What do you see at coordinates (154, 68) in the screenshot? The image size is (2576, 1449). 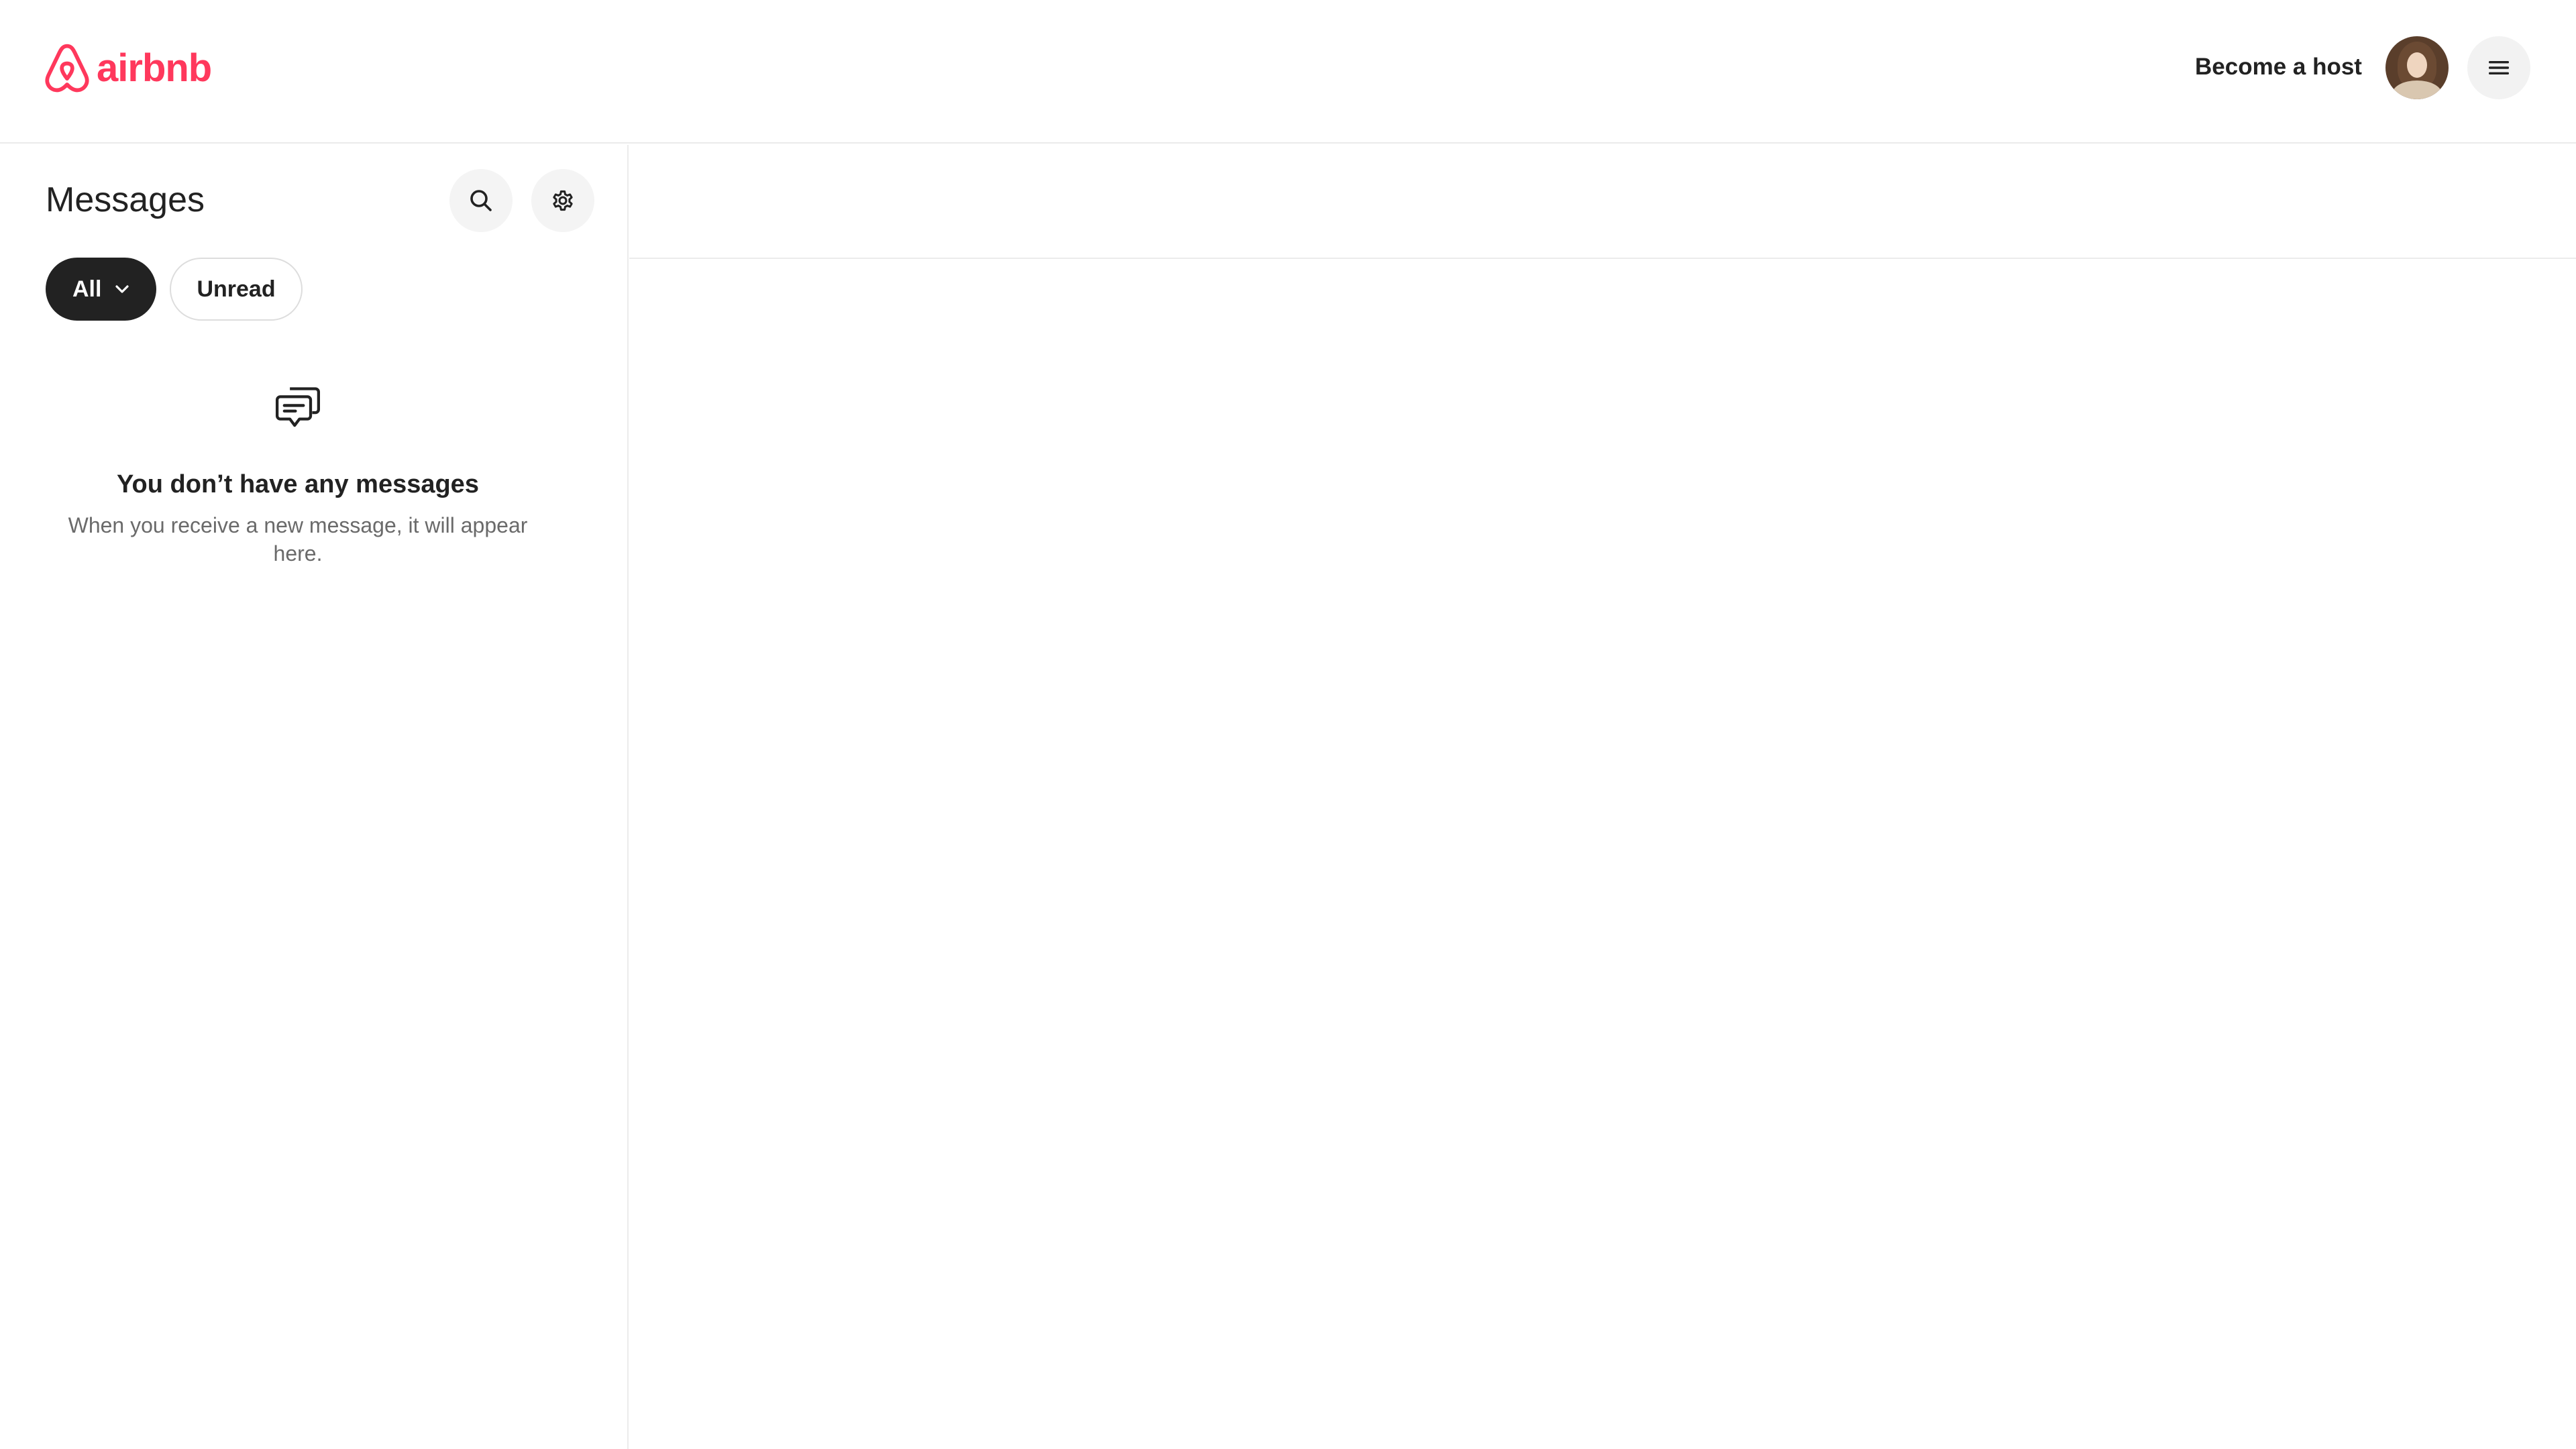 I see `logo-wordmark: airbnb` at bounding box center [154, 68].